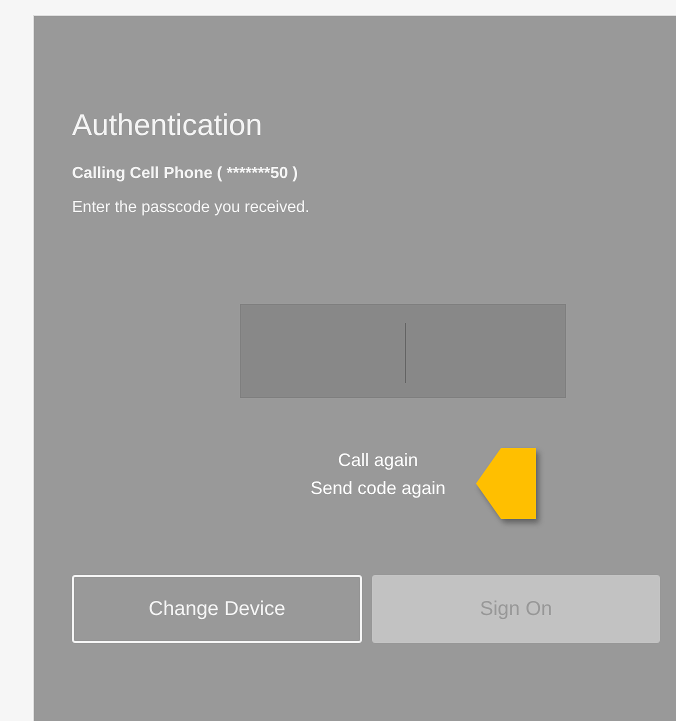 The width and height of the screenshot is (676, 721). Describe the element at coordinates (185, 174) in the screenshot. I see `calling-text: Calling Cell Phone ( *******50 )` at that location.